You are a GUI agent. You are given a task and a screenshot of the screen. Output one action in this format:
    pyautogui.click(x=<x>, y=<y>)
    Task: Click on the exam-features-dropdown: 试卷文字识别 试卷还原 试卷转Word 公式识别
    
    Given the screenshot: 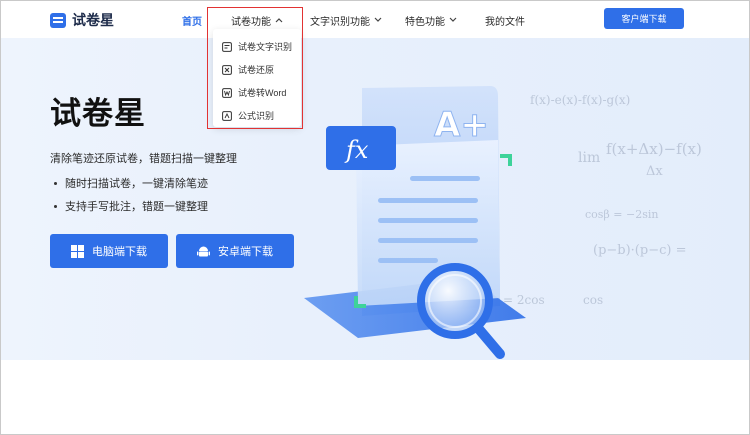 What is the action you would take?
    pyautogui.click(x=257, y=78)
    